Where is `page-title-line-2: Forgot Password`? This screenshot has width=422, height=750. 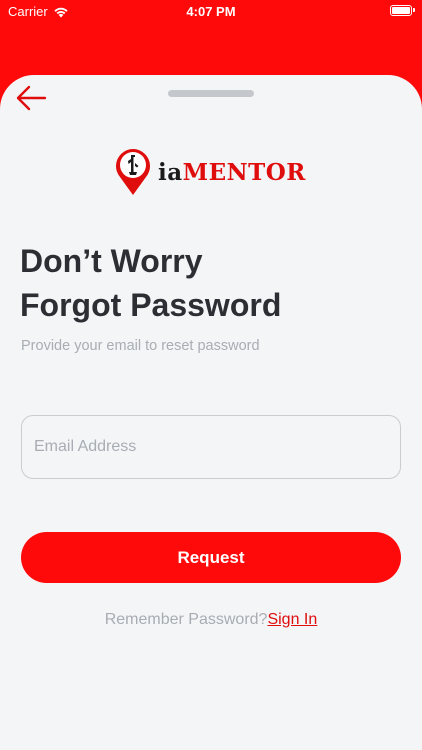
page-title-line-2: Forgot Password is located at coordinates (151, 305).